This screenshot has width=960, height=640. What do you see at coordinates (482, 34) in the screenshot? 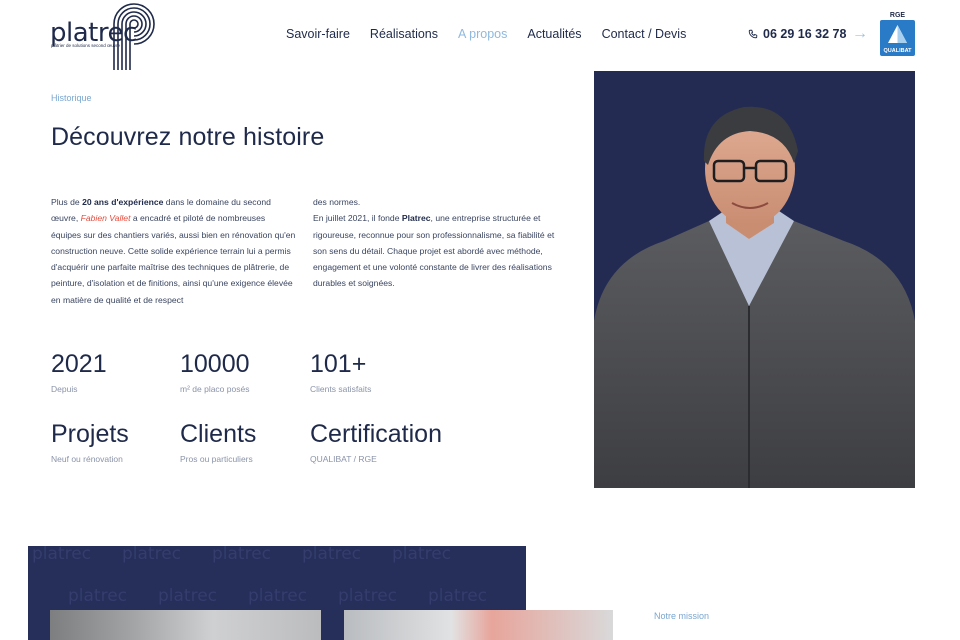
I see `nav-a-propos: A propos` at bounding box center [482, 34].